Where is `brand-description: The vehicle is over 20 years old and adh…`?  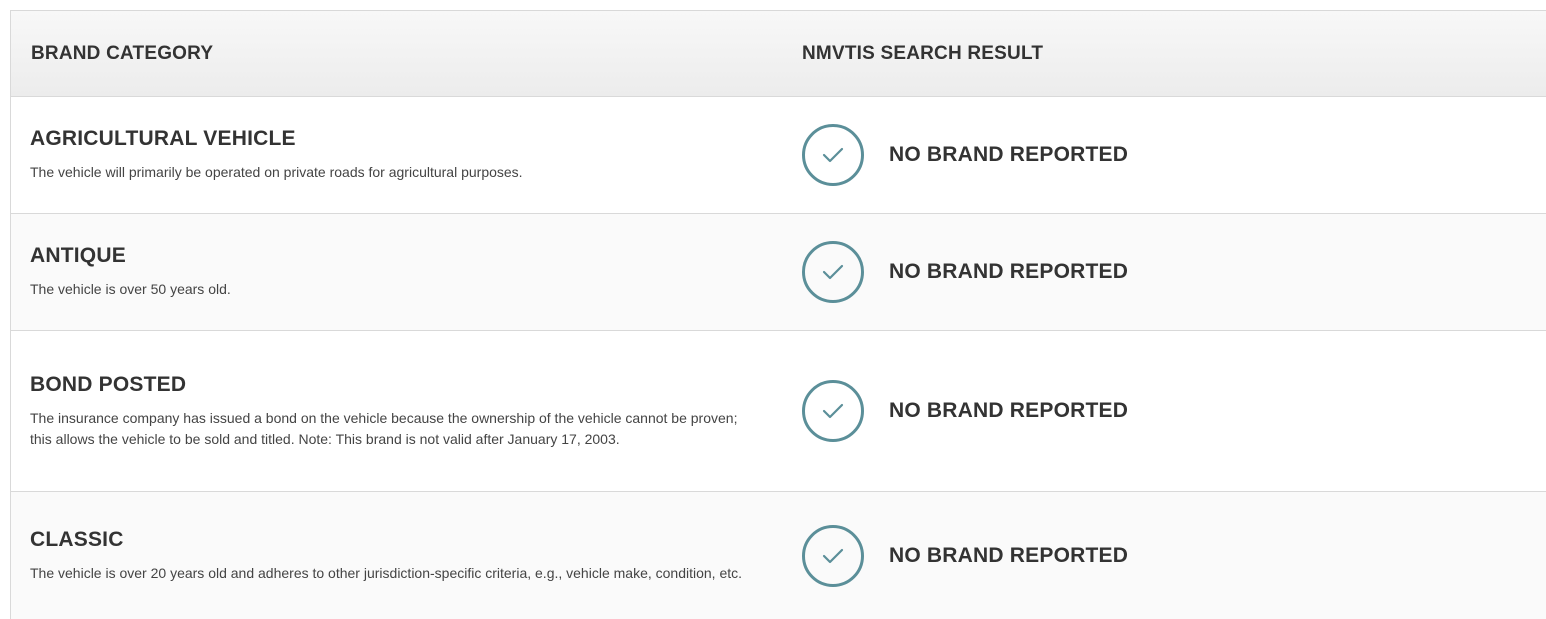
brand-description: The vehicle is over 20 years old and adh… is located at coordinates (386, 572).